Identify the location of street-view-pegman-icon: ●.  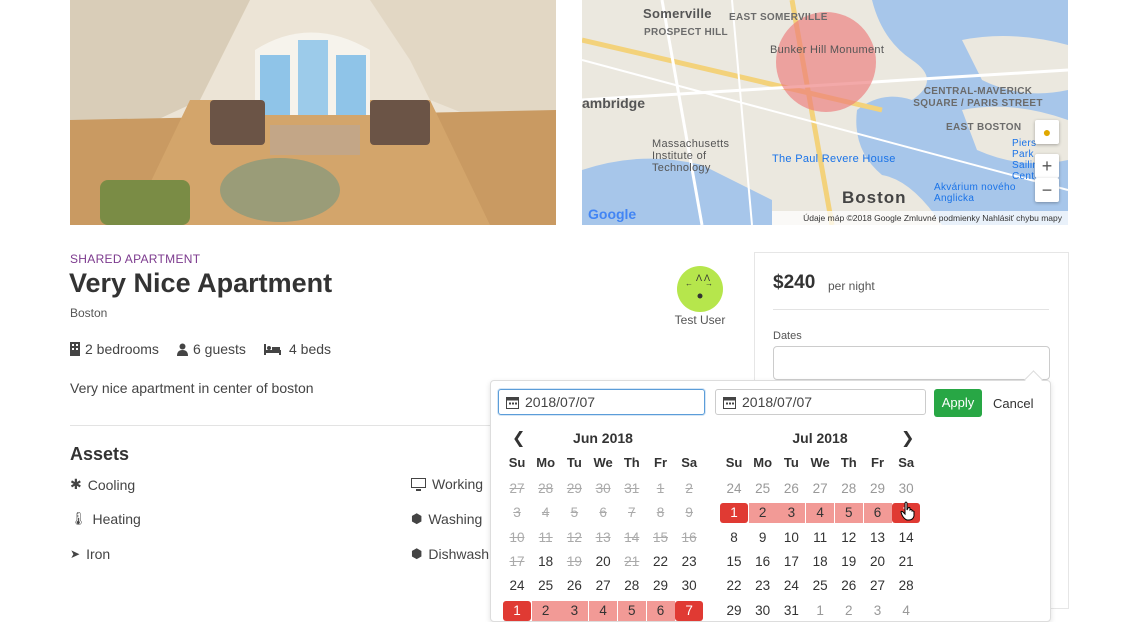
(1047, 132).